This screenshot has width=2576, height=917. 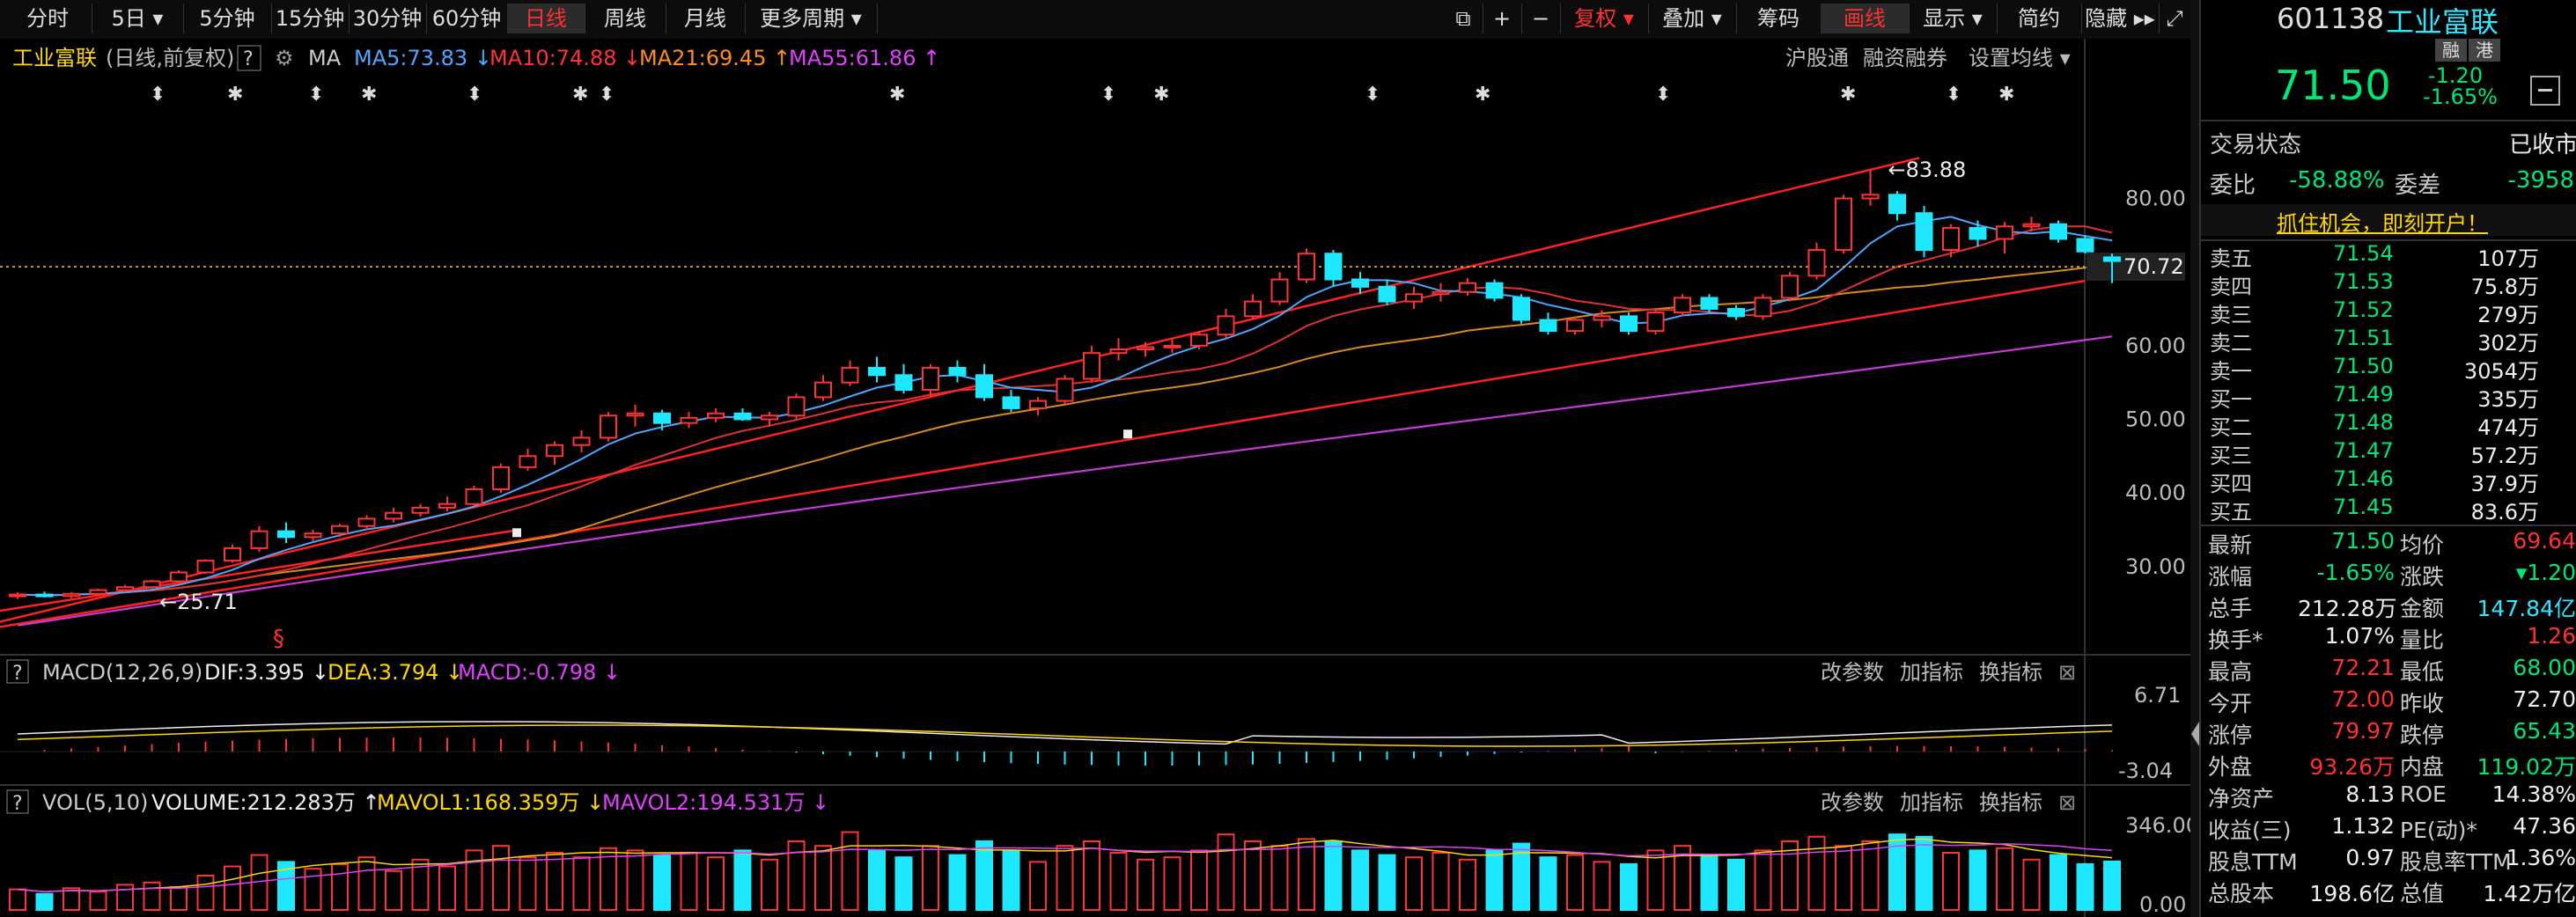 I want to click on toolbar-period-6: 日线, so click(x=546, y=18).